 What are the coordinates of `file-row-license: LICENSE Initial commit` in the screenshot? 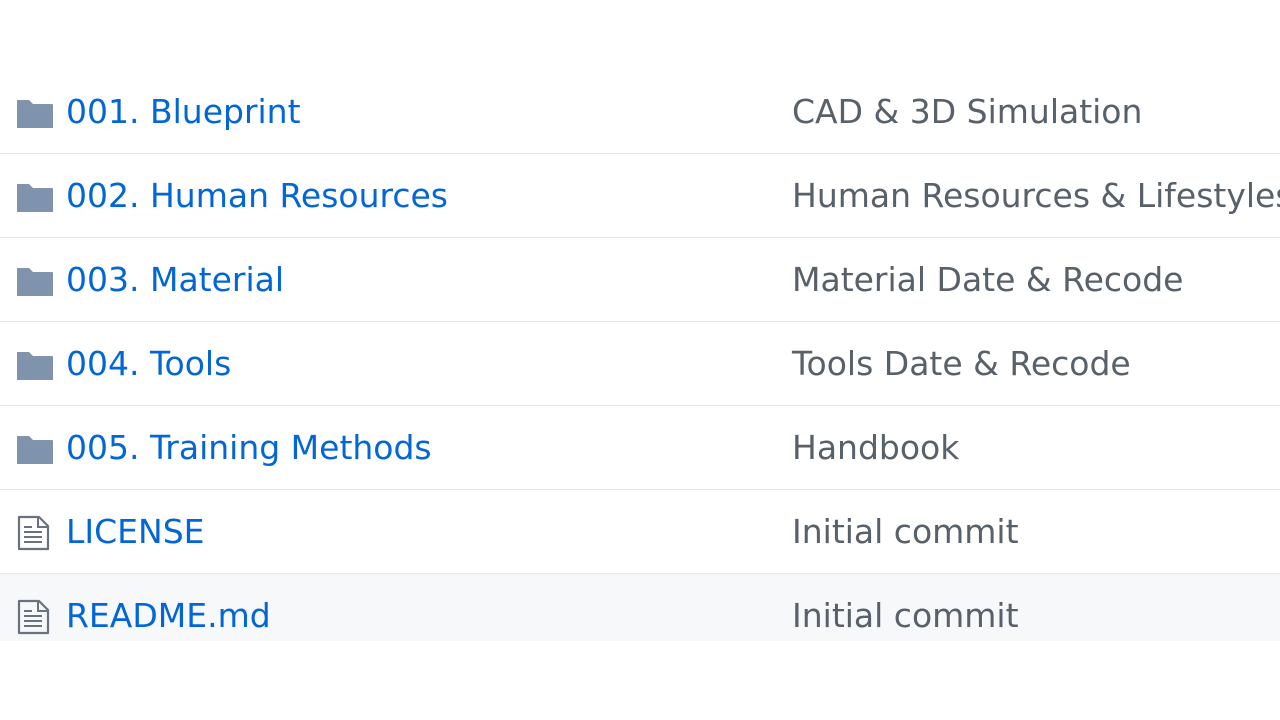 It's located at (640, 532).